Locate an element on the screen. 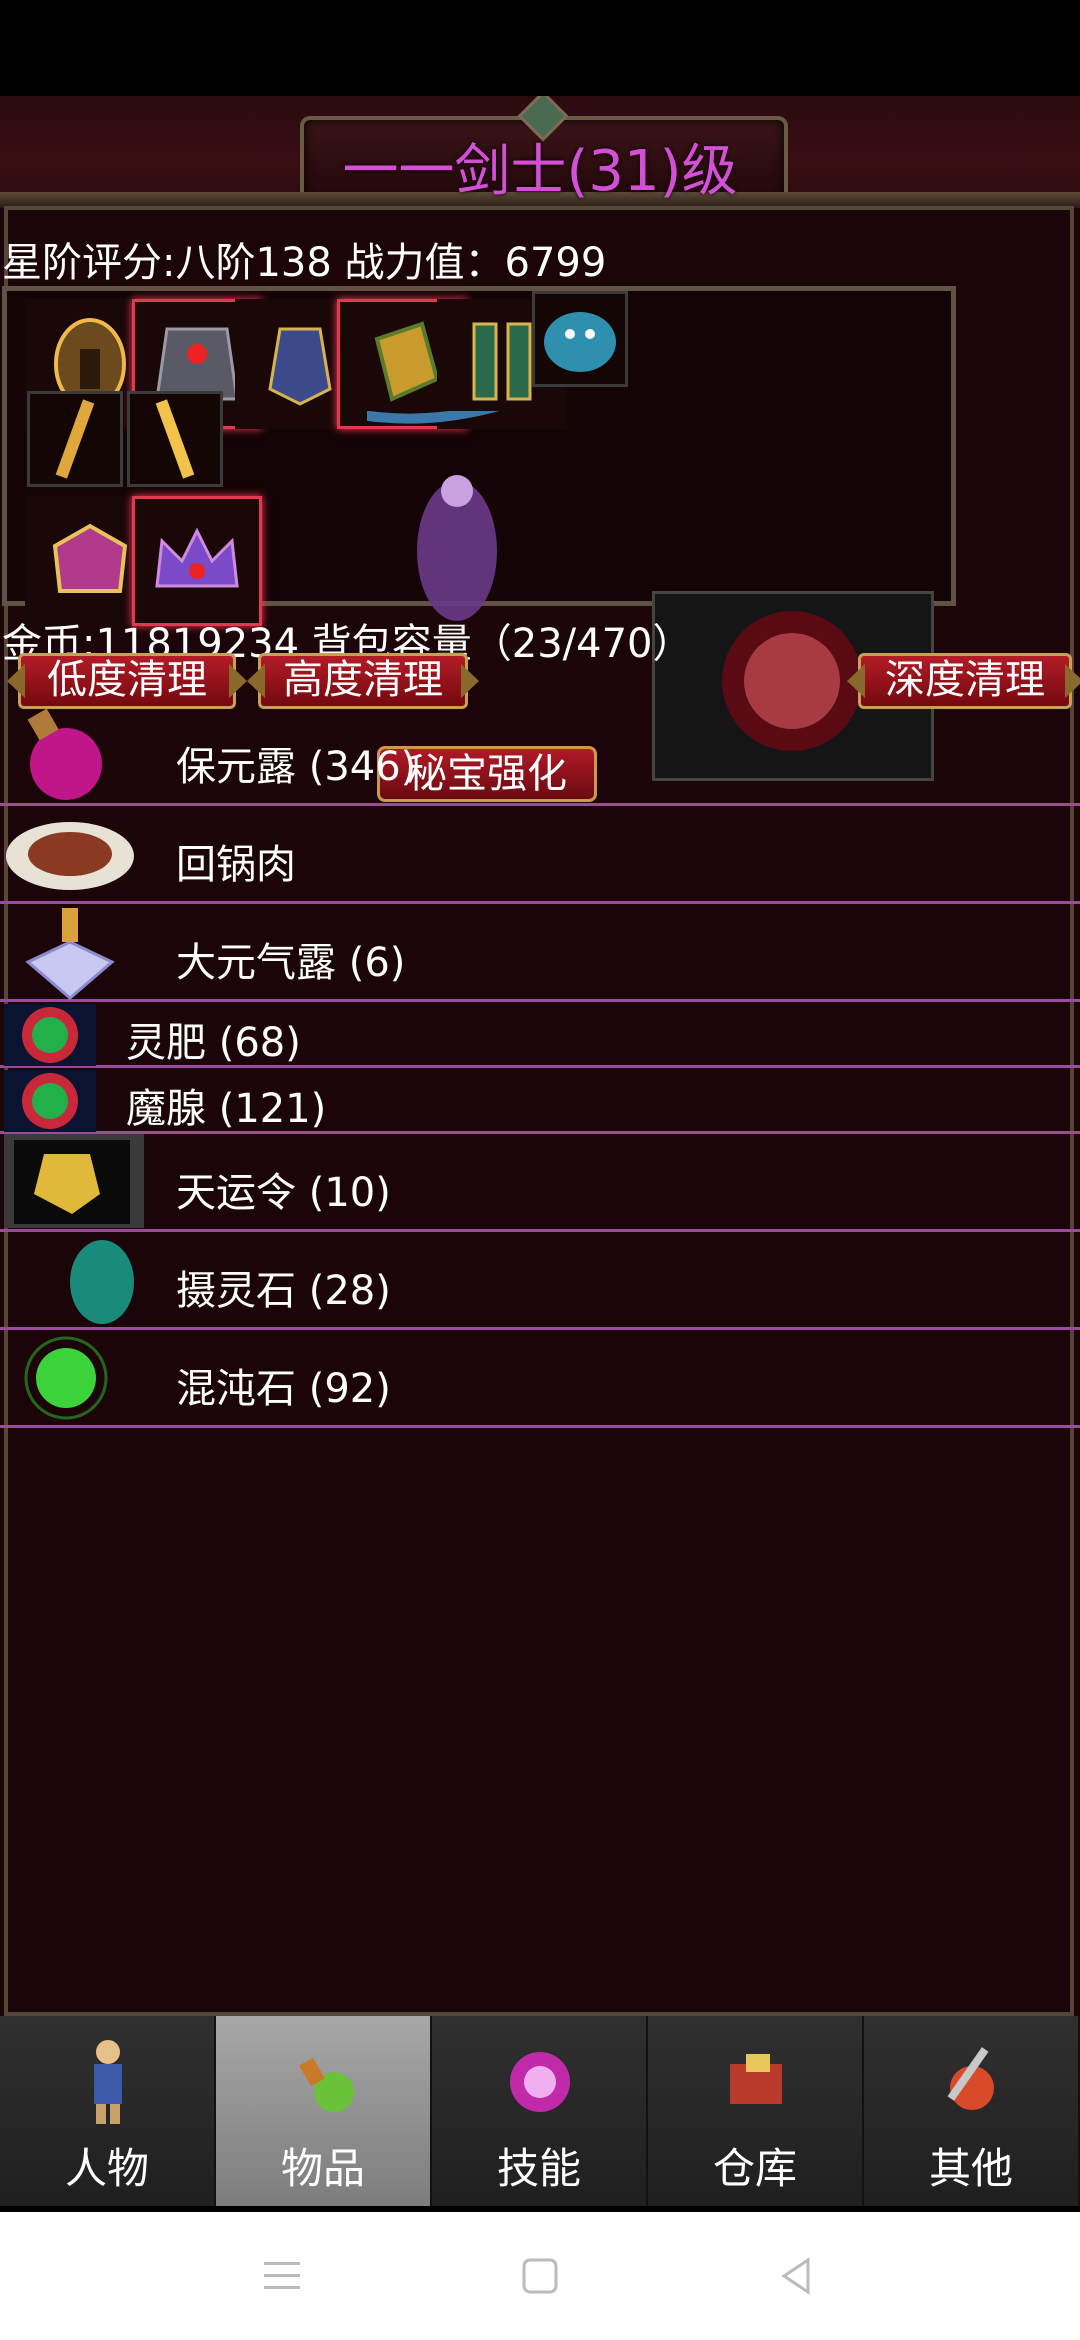  status-bar is located at coordinates (540, 48).